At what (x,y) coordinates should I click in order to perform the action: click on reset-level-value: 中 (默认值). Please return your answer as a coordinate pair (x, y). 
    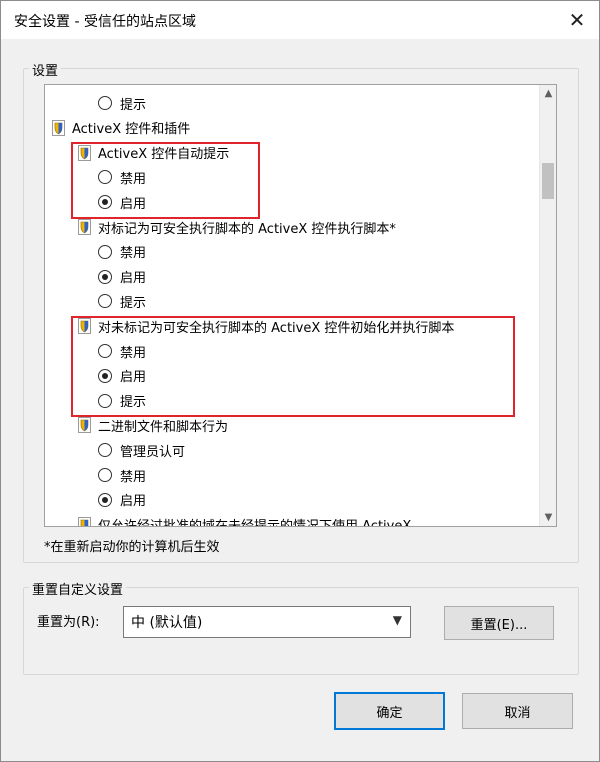
    Looking at the image, I should click on (167, 623).